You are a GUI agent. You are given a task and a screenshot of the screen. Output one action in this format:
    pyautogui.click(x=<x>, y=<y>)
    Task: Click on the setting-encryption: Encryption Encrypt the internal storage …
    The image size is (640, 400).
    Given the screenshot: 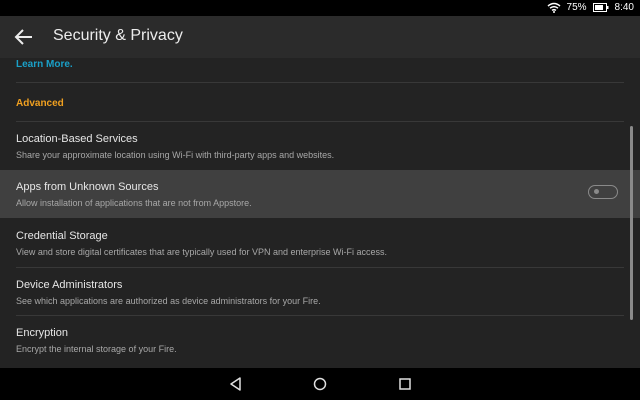 What is the action you would take?
    pyautogui.click(x=320, y=340)
    